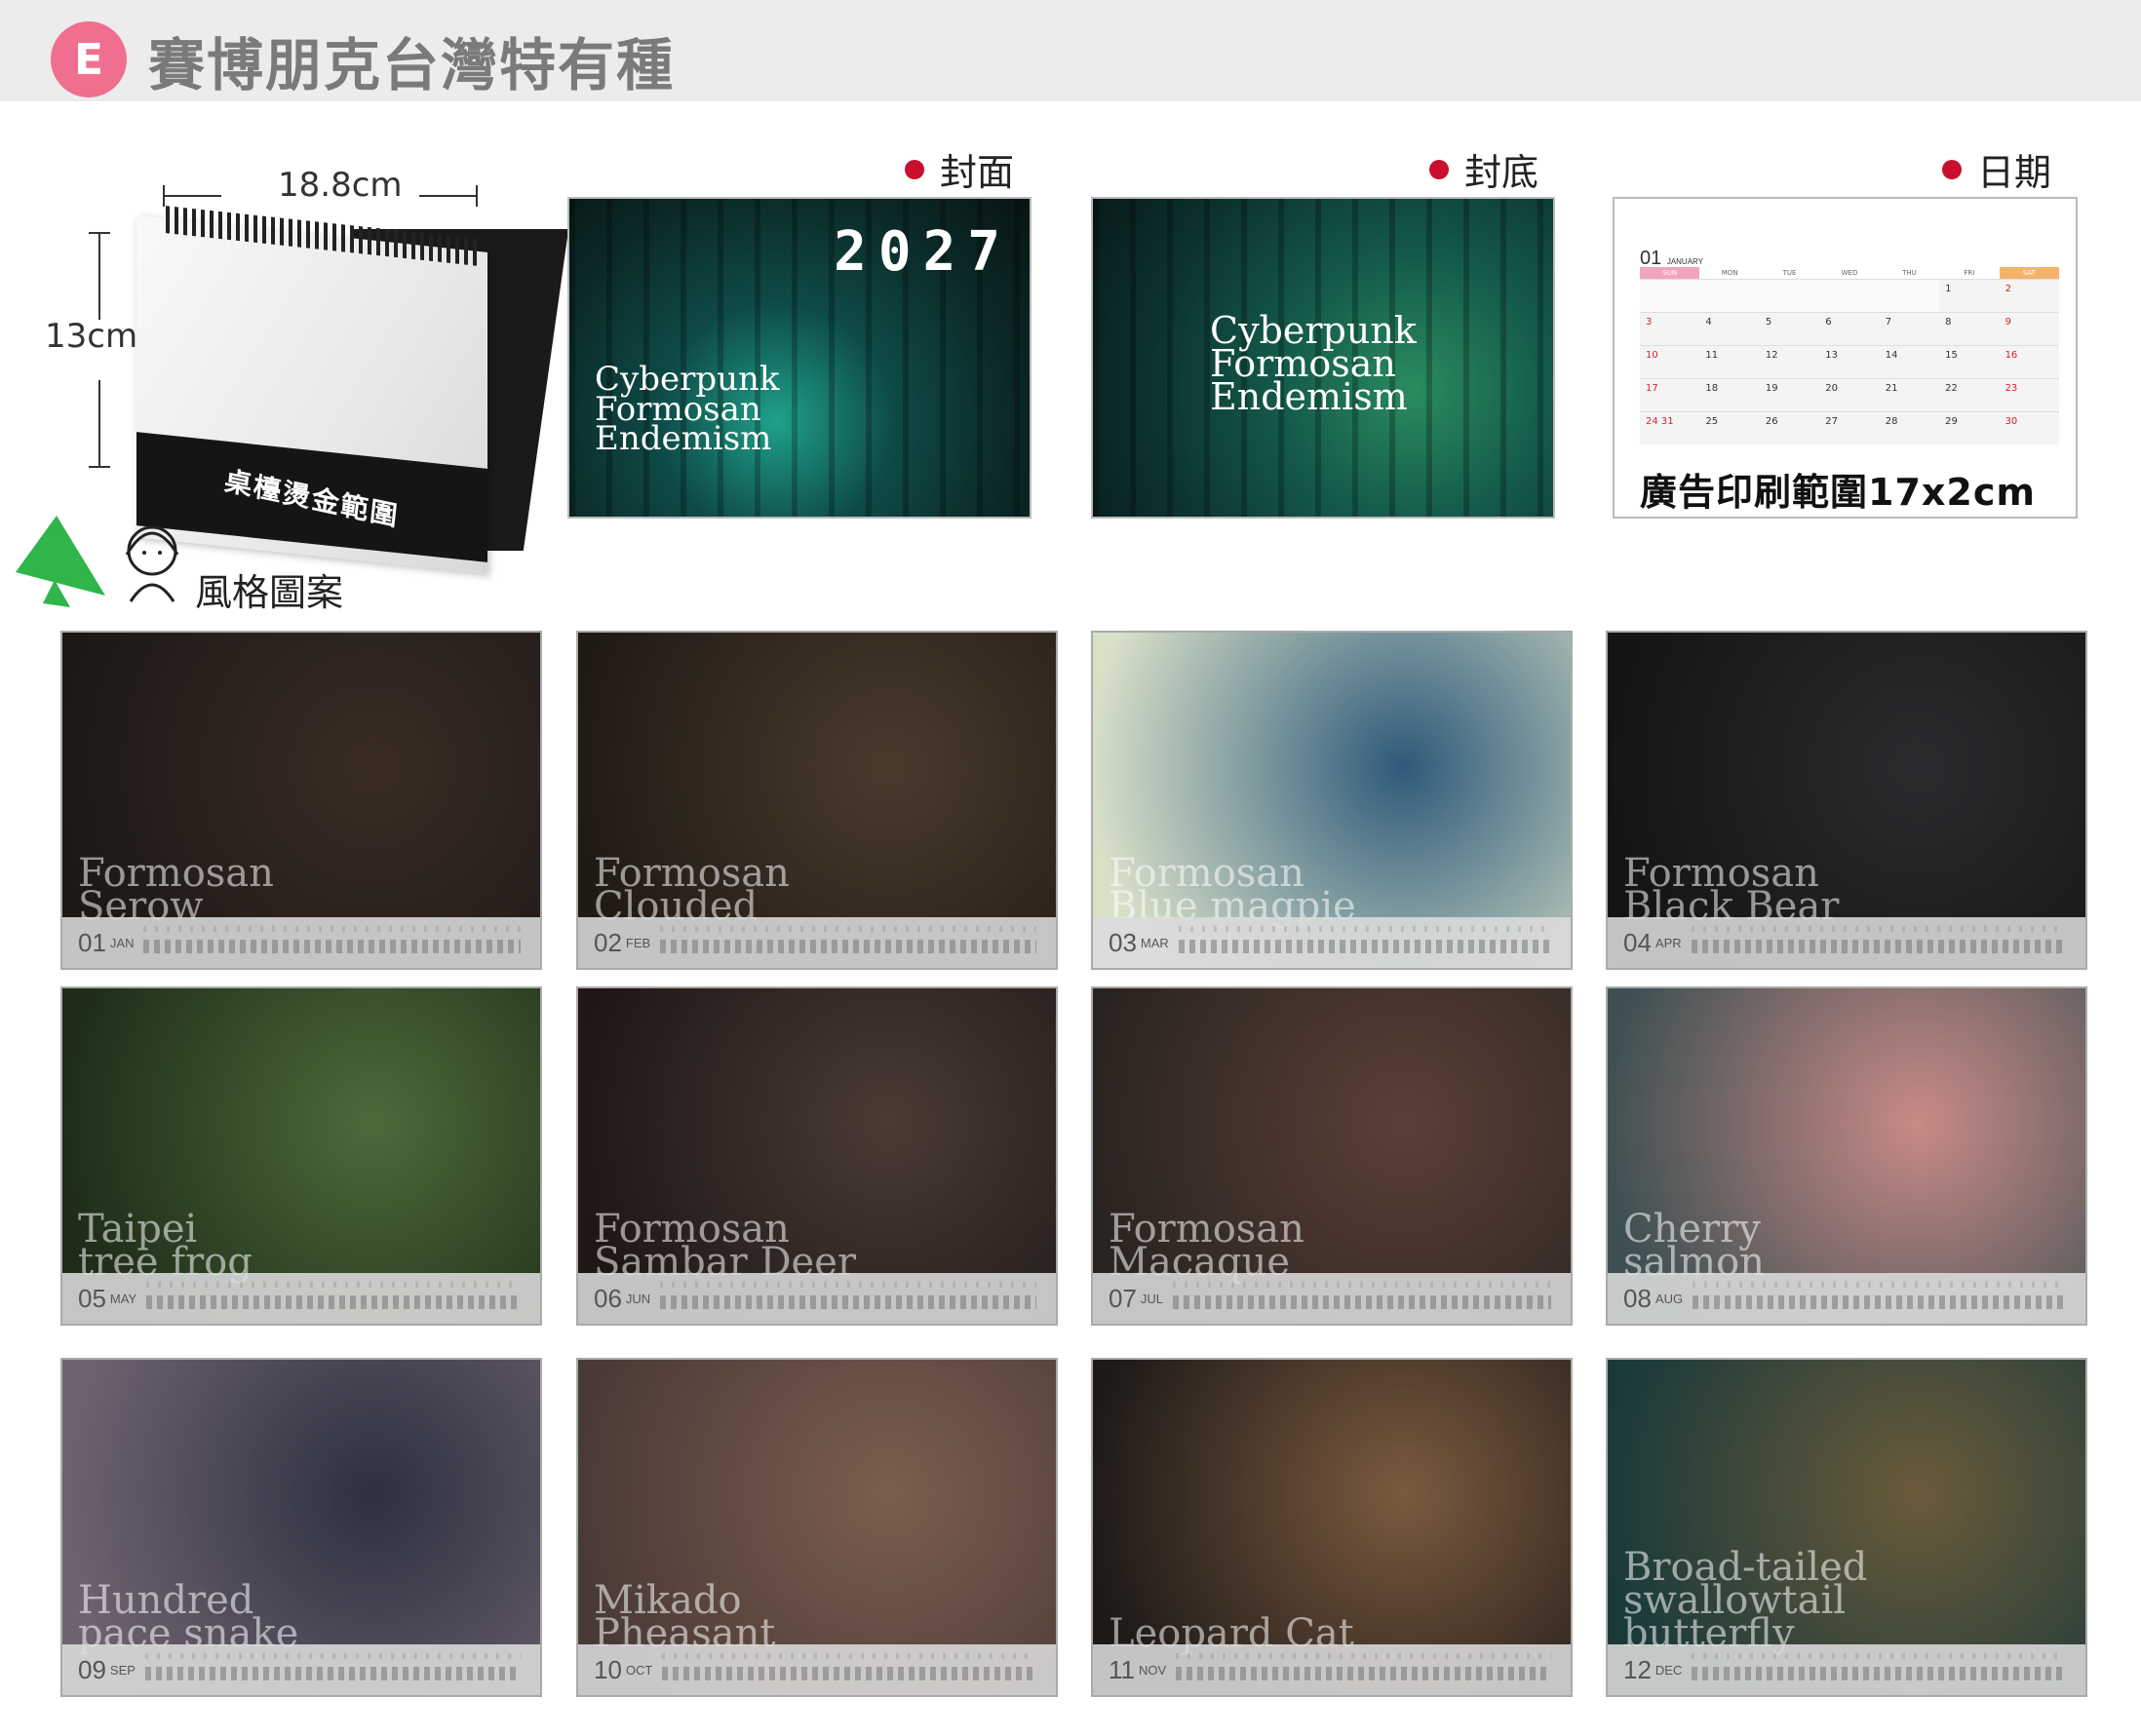  What do you see at coordinates (1332, 1669) in the screenshot?
I see `month-date-strip: 11 NOV` at bounding box center [1332, 1669].